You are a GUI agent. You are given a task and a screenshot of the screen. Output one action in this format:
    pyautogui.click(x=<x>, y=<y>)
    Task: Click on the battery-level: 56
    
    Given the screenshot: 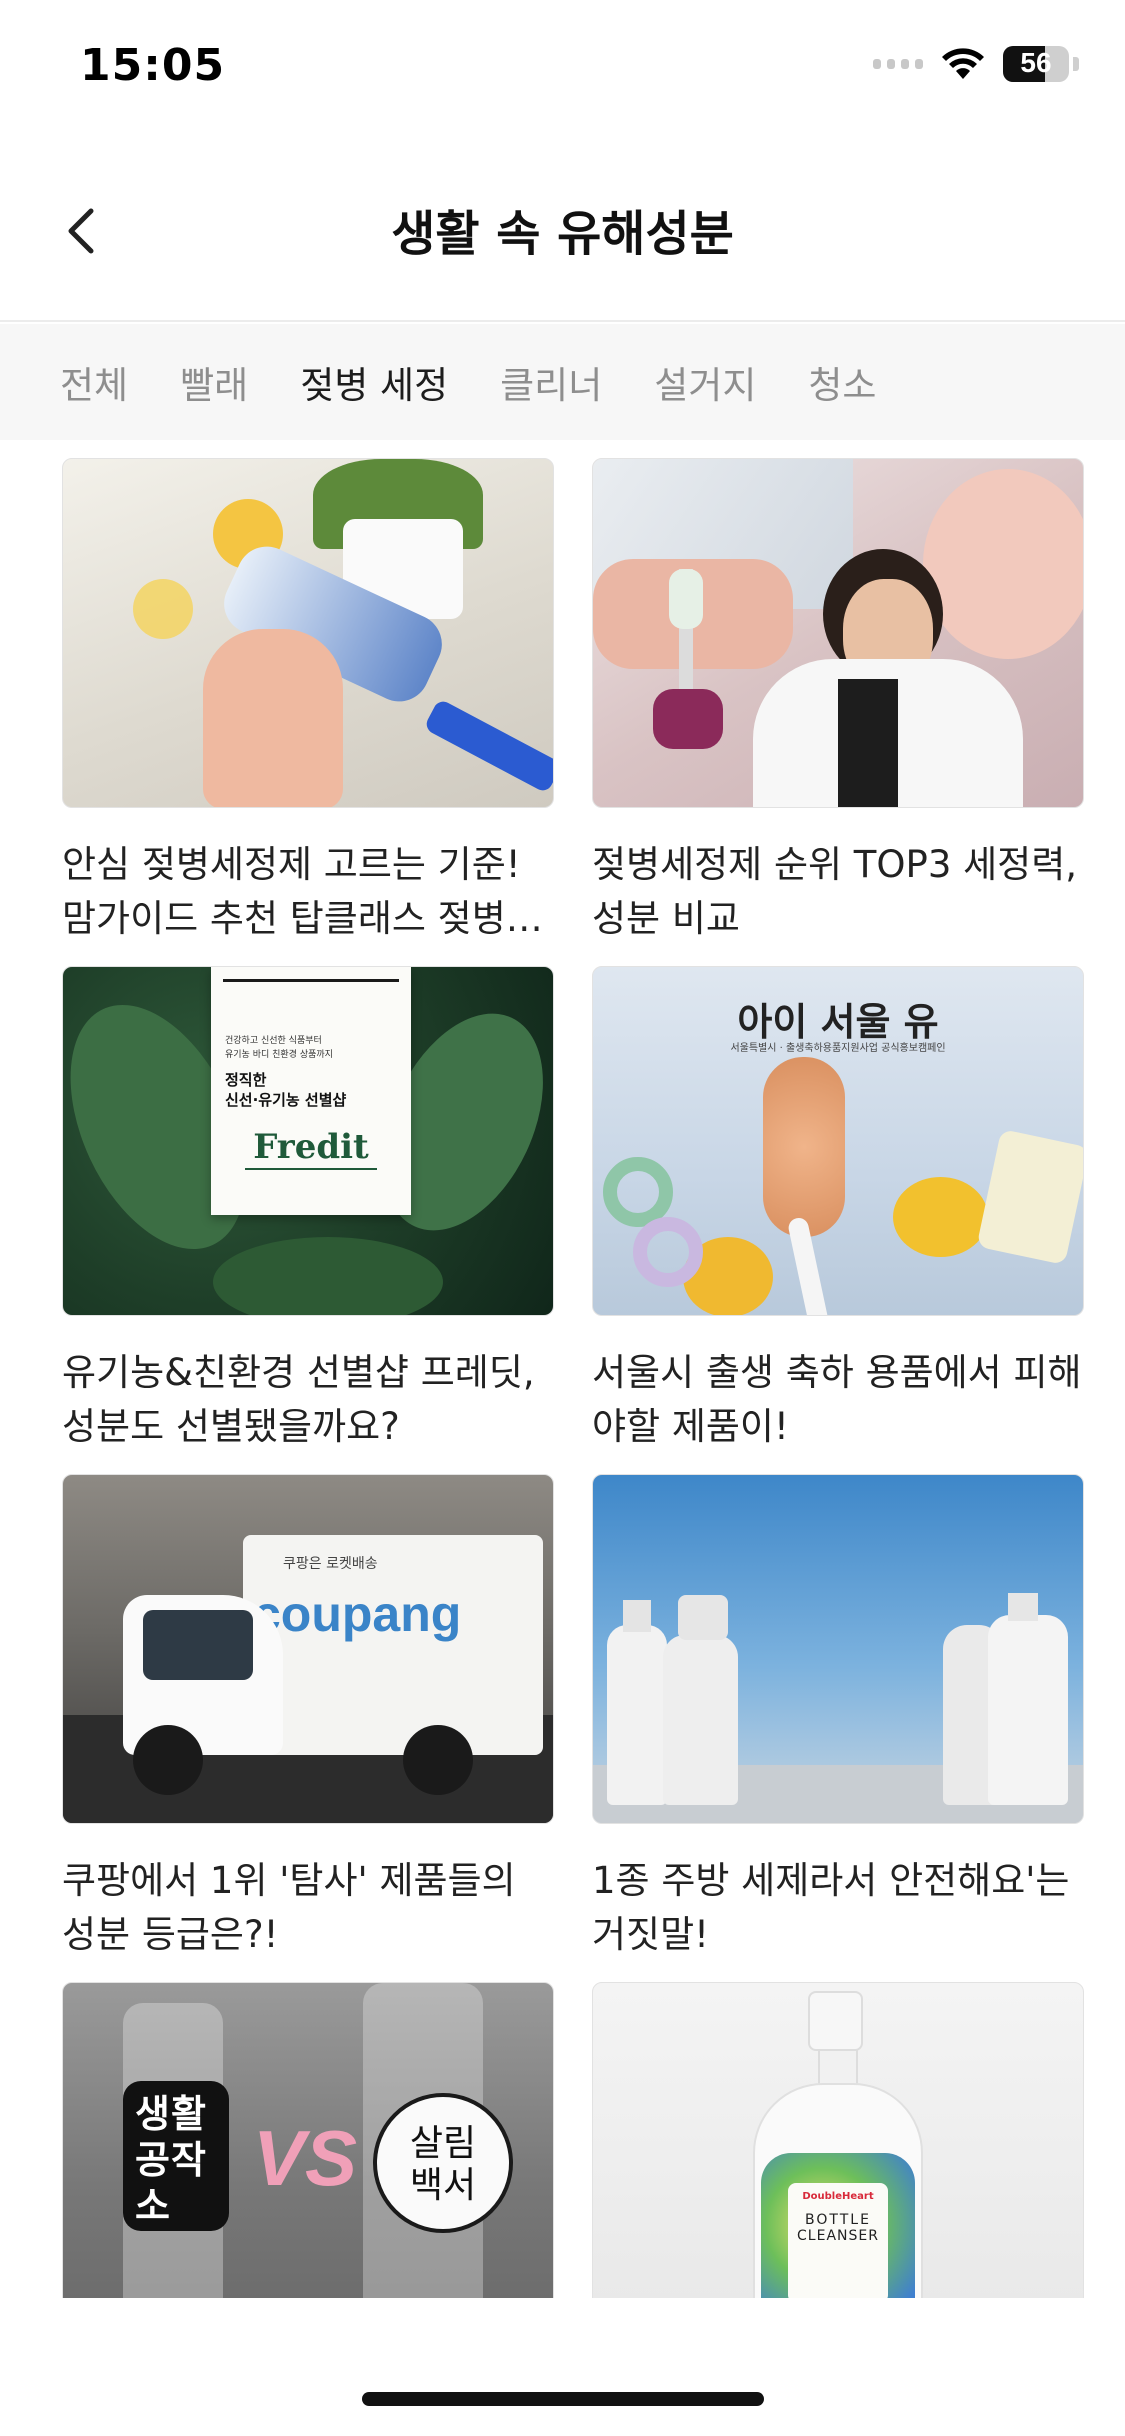 What is the action you would take?
    pyautogui.click(x=1036, y=62)
    